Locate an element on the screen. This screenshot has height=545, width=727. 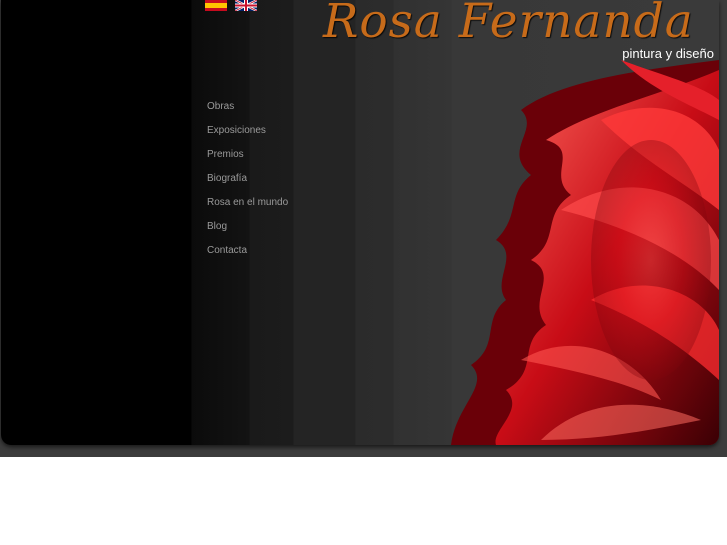
nav-item-exposiciones: Exposiciones is located at coordinates (247, 133).